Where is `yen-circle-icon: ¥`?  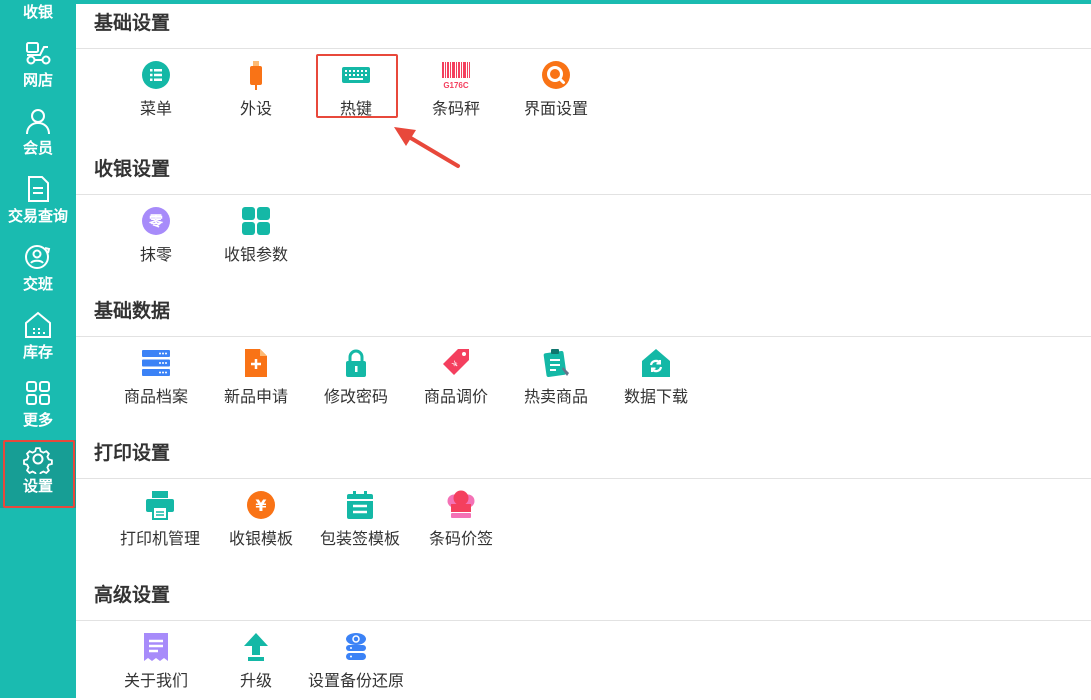
yen-circle-icon: ¥ is located at coordinates (261, 505).